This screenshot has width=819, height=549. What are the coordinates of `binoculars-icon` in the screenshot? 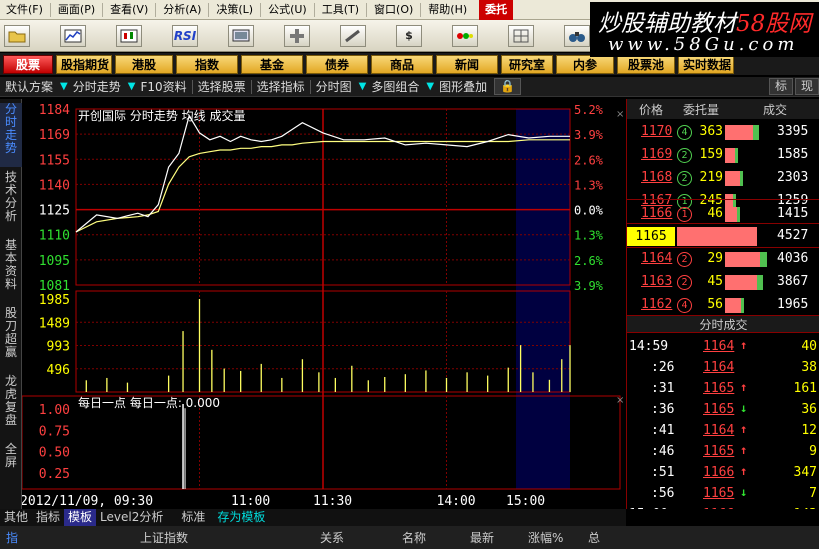 It's located at (577, 35).